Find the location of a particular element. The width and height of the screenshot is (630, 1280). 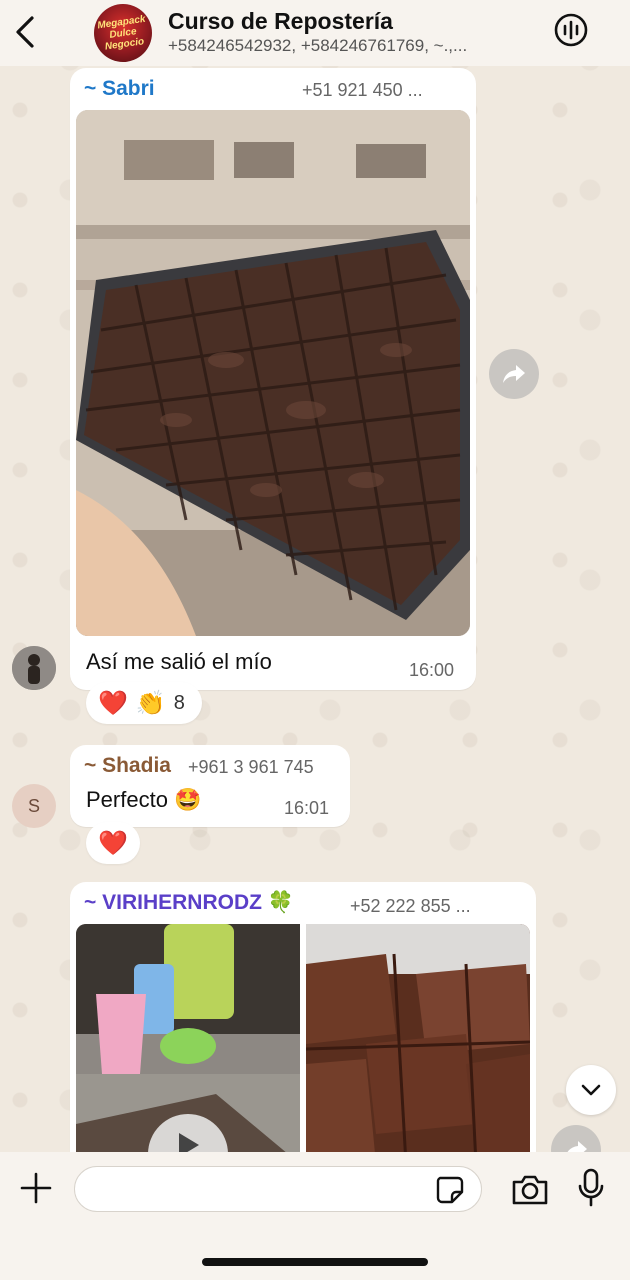

sticker-icon is located at coordinates (450, 1190).